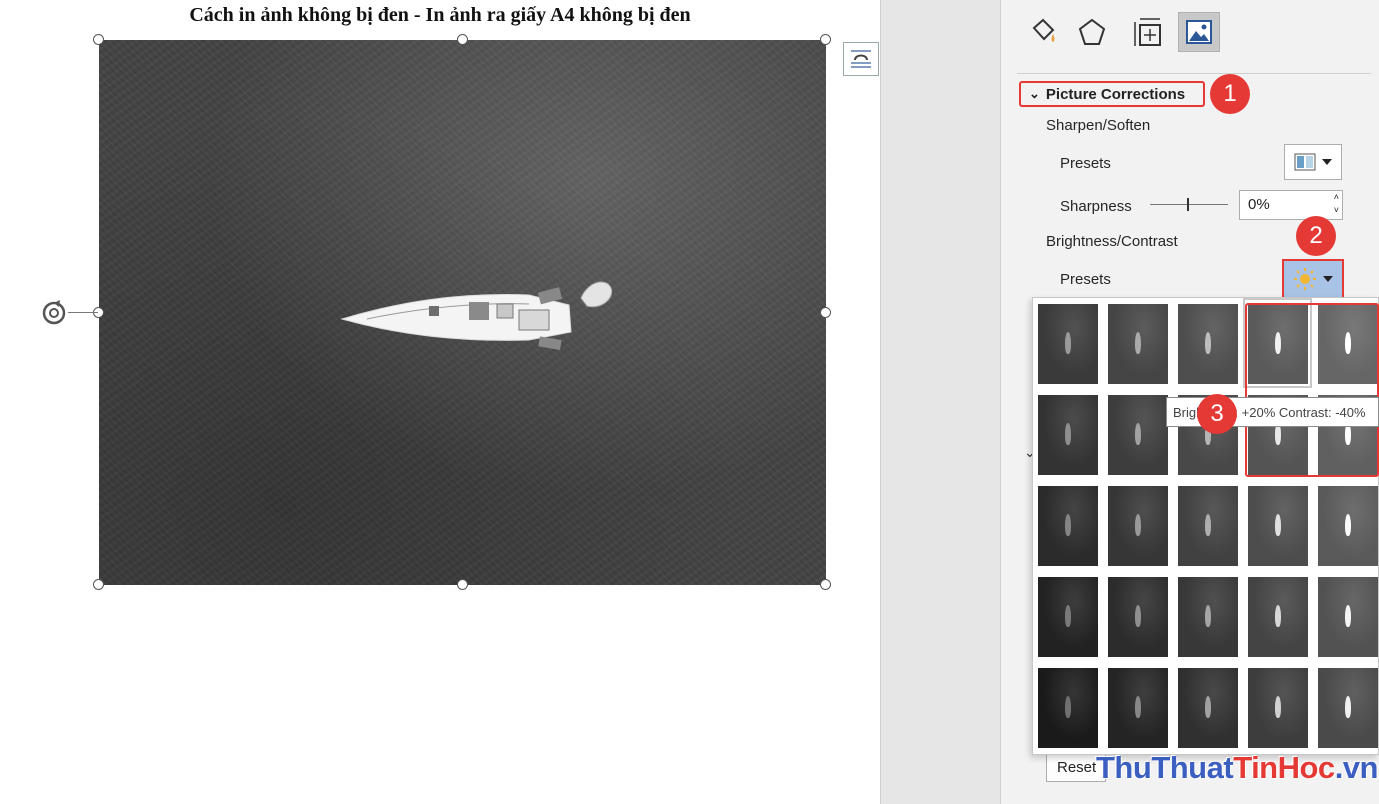 The height and width of the screenshot is (804, 1379). I want to click on callout-badge-2: 2, so click(1316, 236).